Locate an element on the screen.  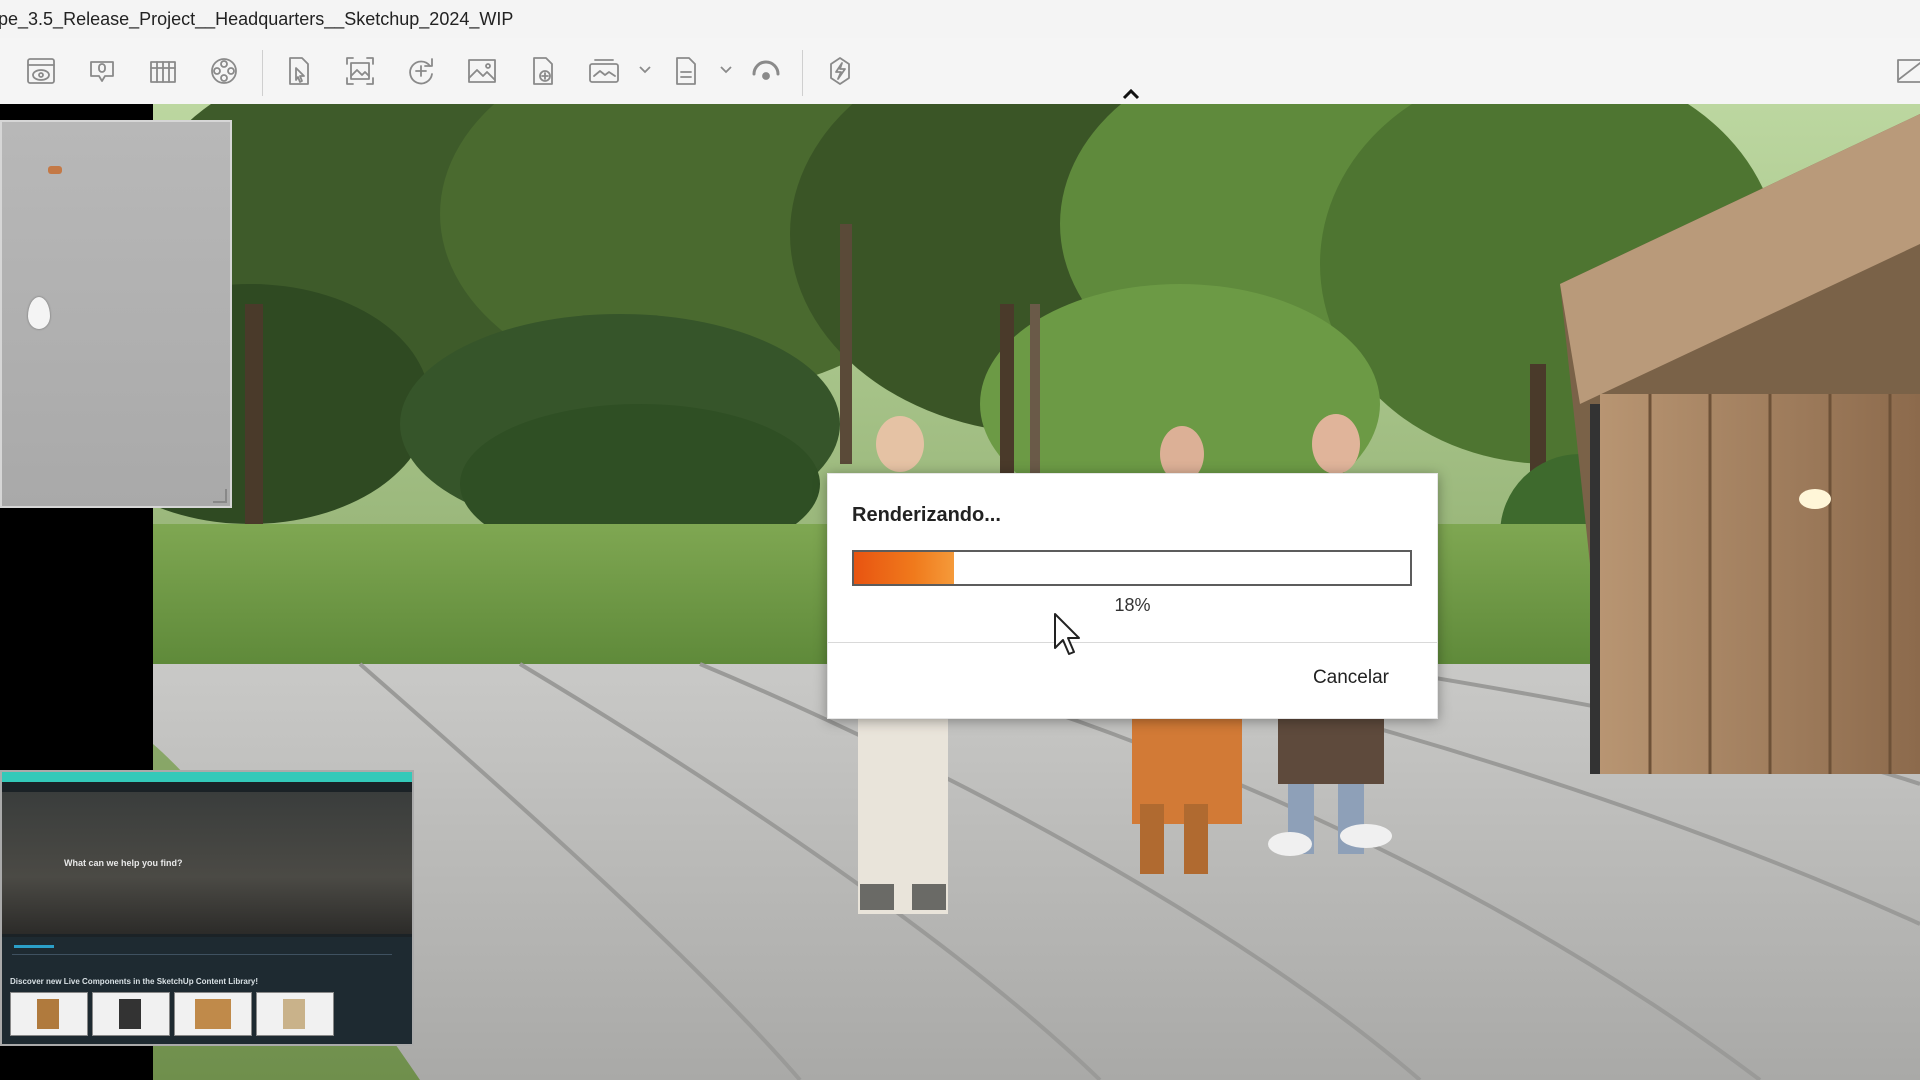
visibility-icon is located at coordinates (41, 71).